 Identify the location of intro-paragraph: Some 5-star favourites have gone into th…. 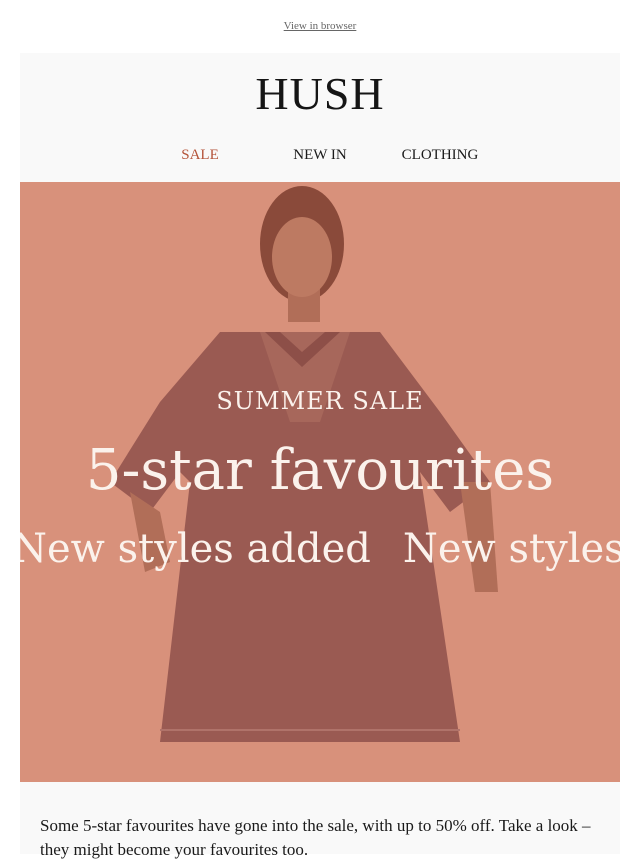
(315, 837).